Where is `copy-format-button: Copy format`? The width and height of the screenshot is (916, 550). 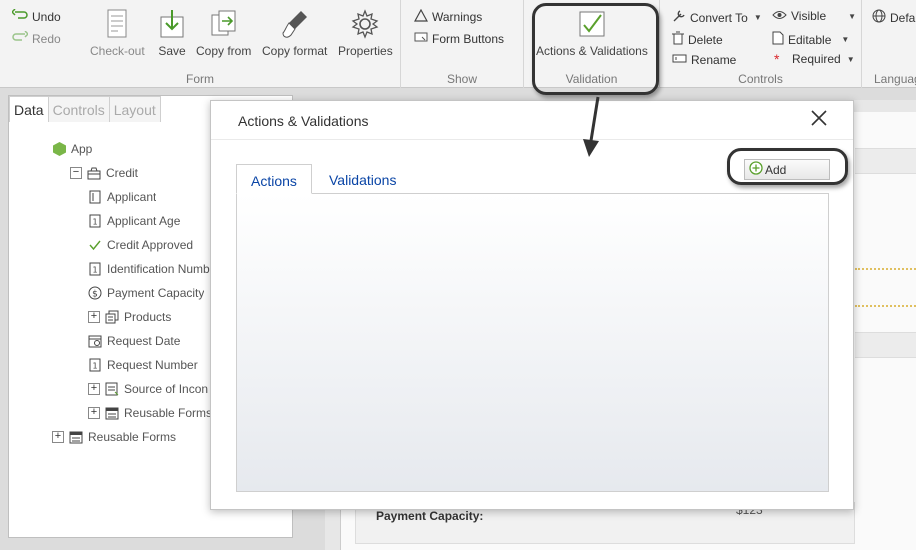
copy-format-button: Copy format is located at coordinates (294, 33).